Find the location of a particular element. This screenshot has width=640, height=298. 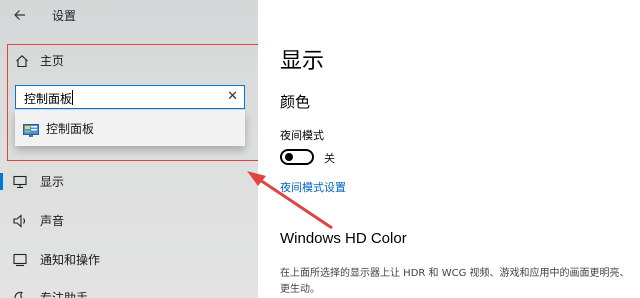

night-mode-settings-link: 夜间模式设置 is located at coordinates (313, 187).